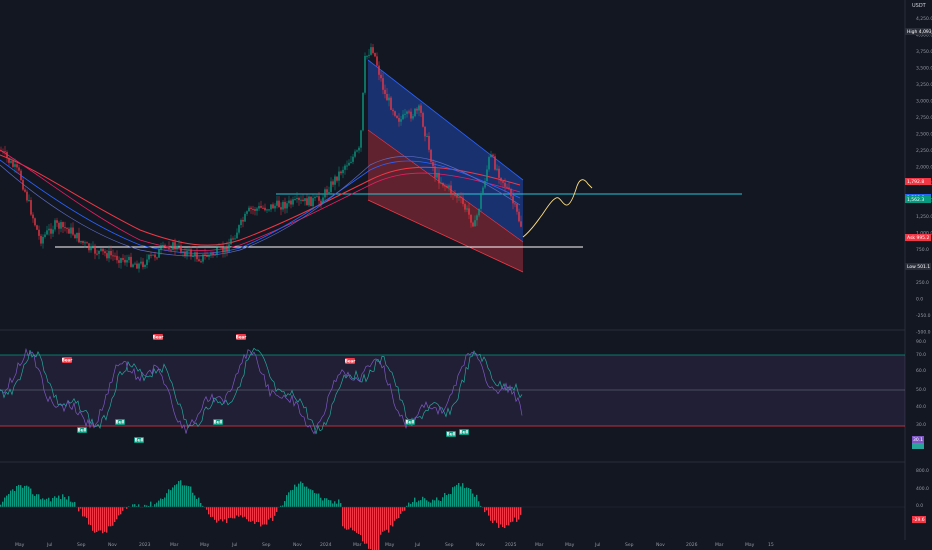 The width and height of the screenshot is (932, 550). I want to click on macd-tick: 0.0, so click(919, 506).